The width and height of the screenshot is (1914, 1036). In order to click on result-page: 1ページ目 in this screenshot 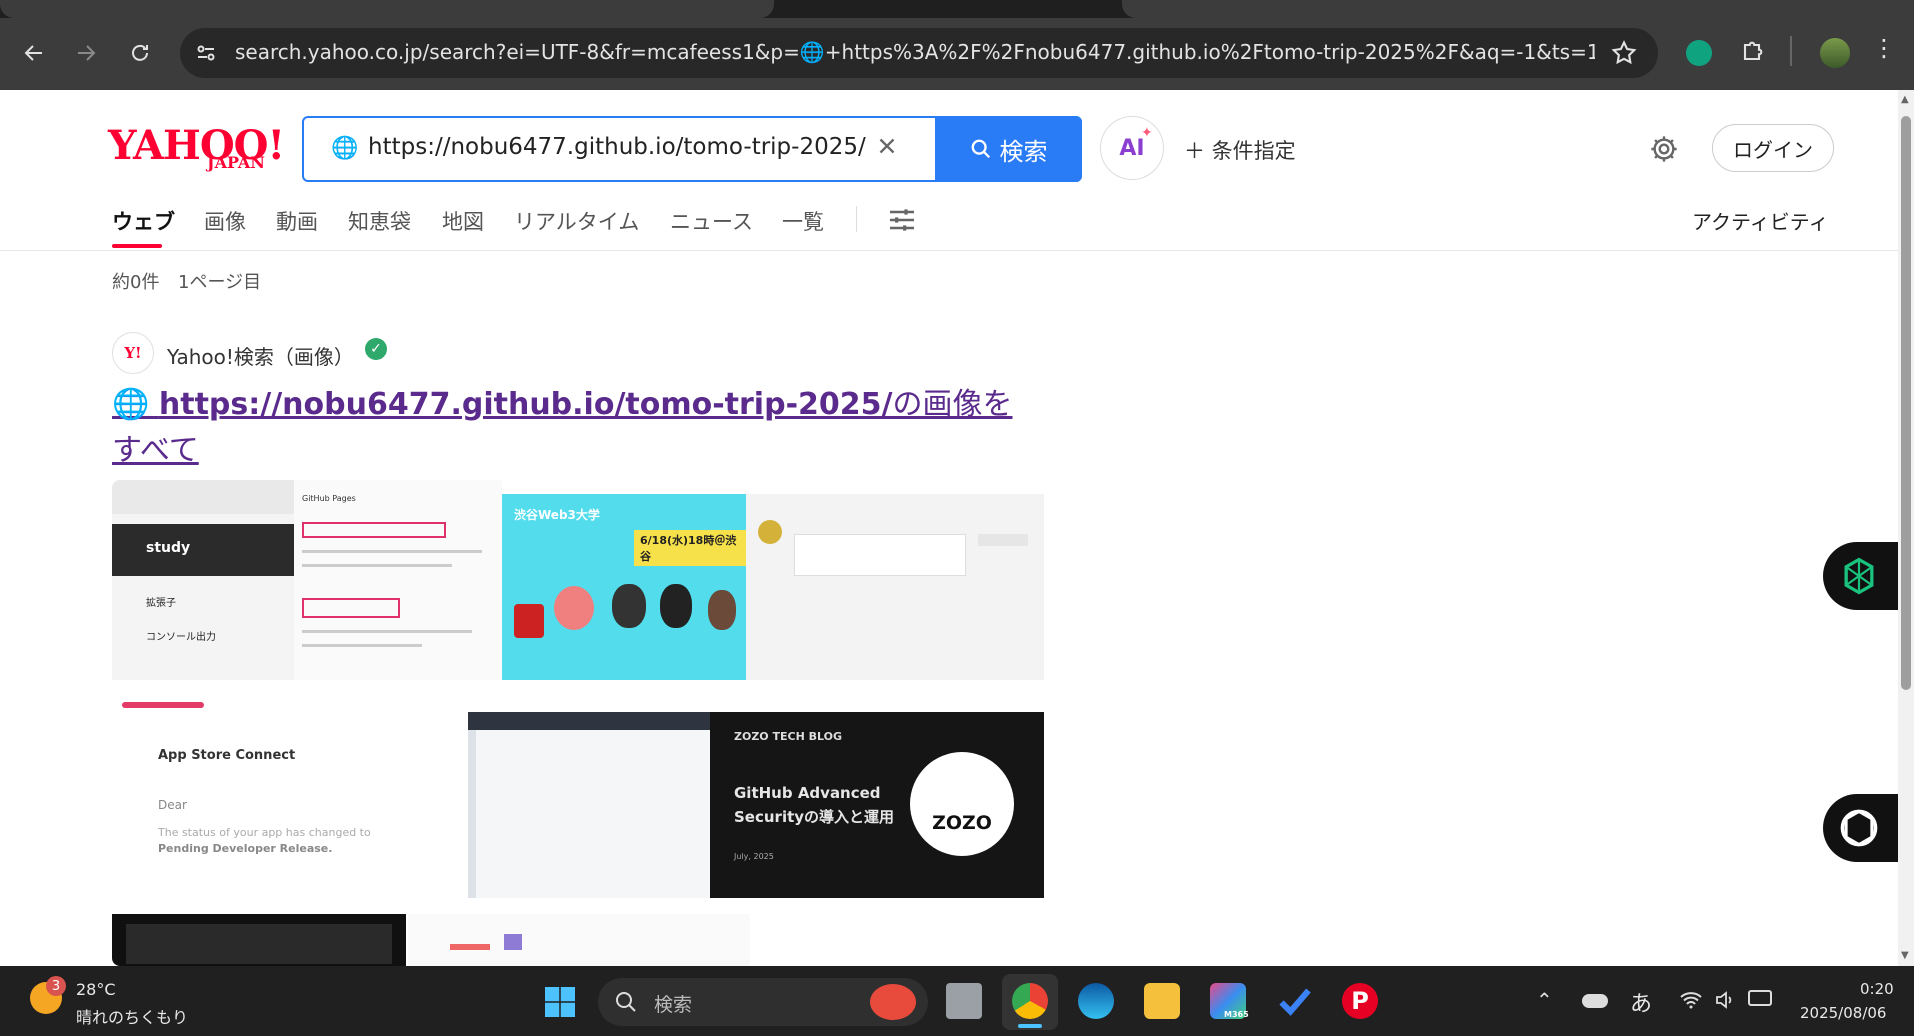, I will do `click(220, 282)`.